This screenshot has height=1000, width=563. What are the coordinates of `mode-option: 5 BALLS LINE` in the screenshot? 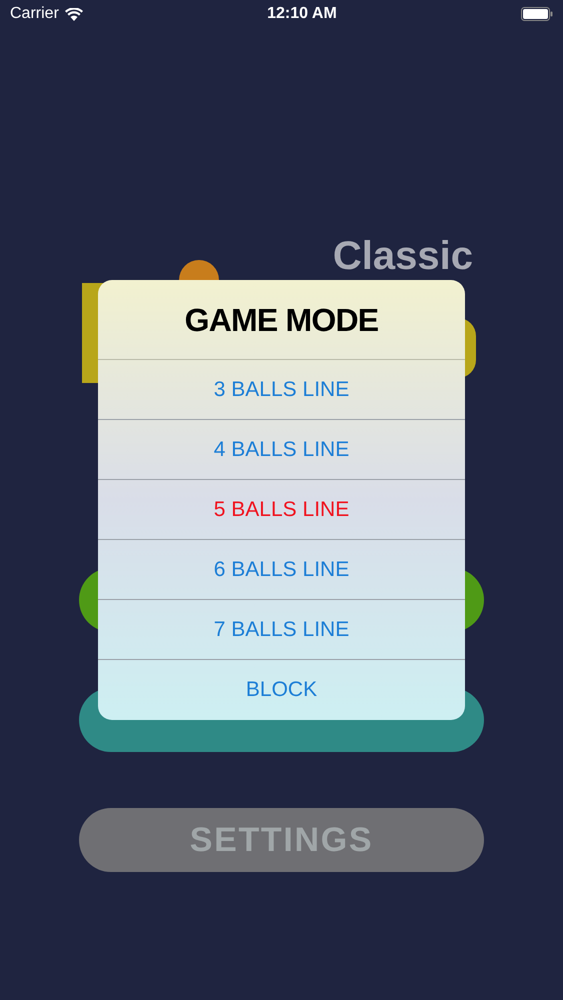 It's located at (281, 510).